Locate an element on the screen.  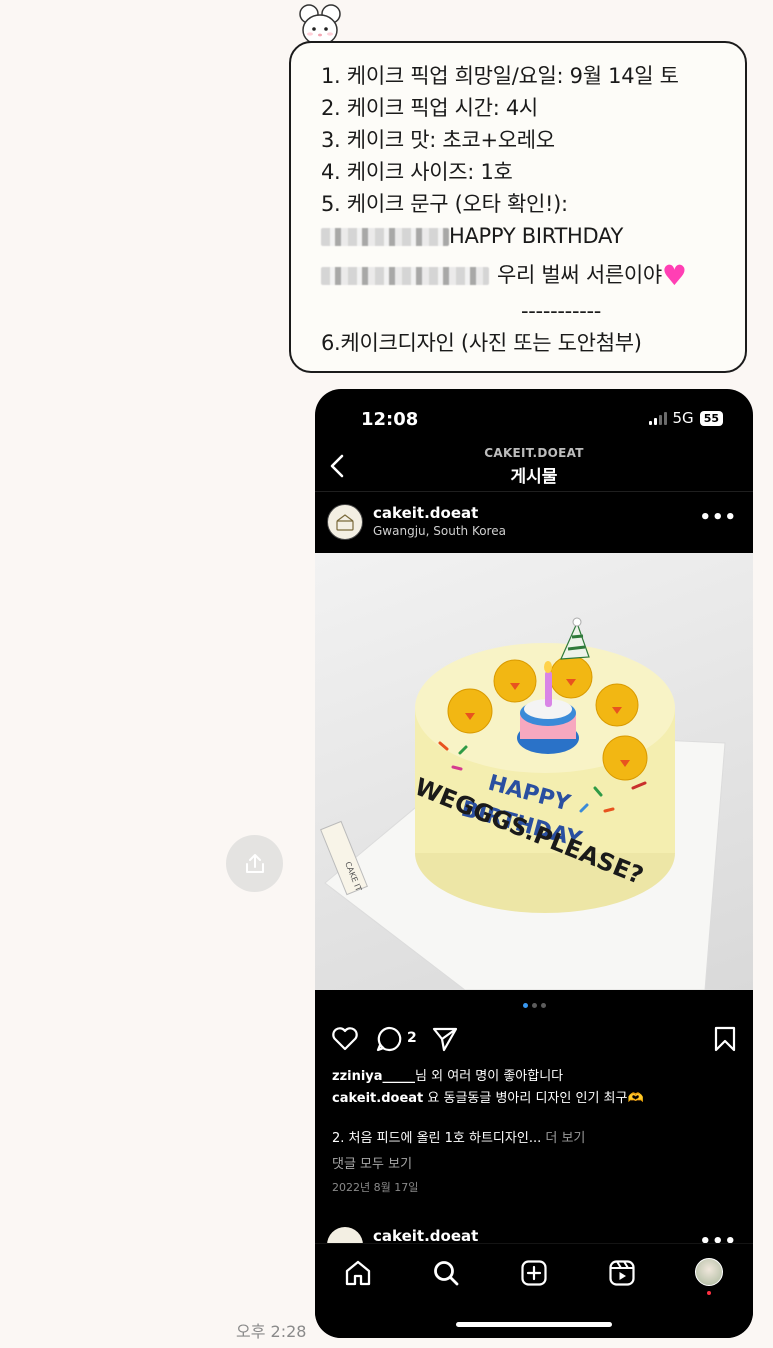
post-username: cakeit.doeat is located at coordinates (425, 513).